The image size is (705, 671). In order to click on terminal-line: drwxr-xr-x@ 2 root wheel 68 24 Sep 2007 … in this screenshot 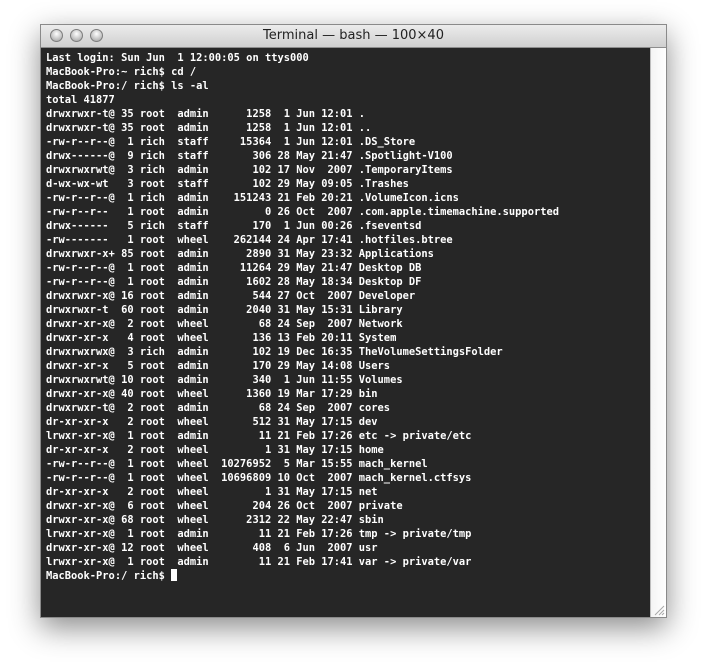, I will do `click(224, 324)`.